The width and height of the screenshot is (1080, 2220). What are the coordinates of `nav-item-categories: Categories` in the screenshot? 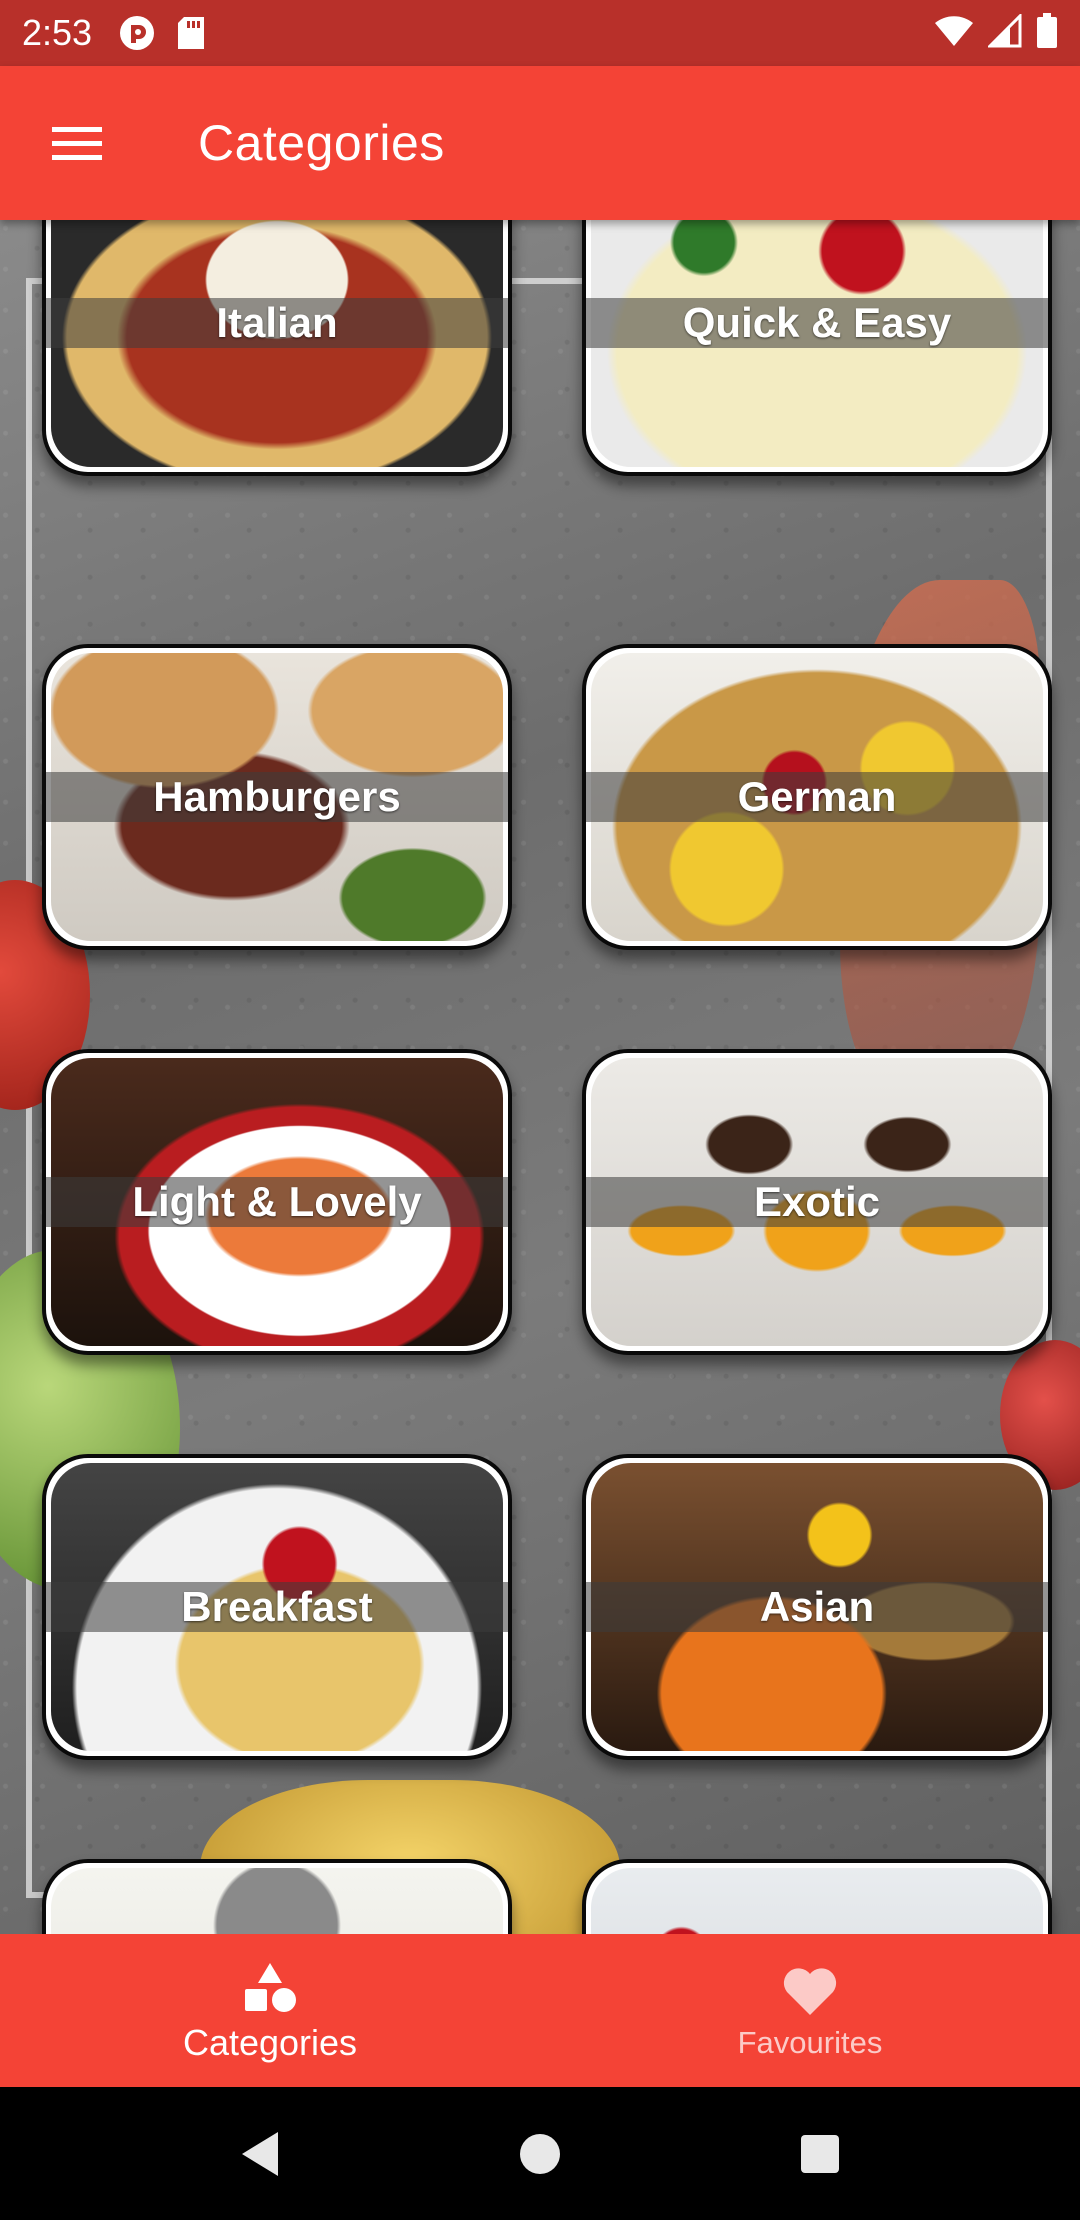 It's located at (270, 2010).